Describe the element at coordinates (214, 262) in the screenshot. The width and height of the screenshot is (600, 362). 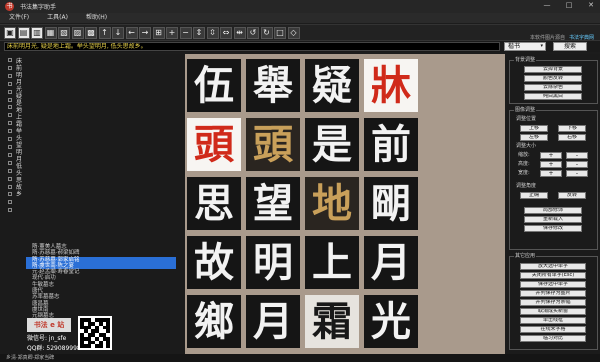
I see `character-cell: 故` at that location.